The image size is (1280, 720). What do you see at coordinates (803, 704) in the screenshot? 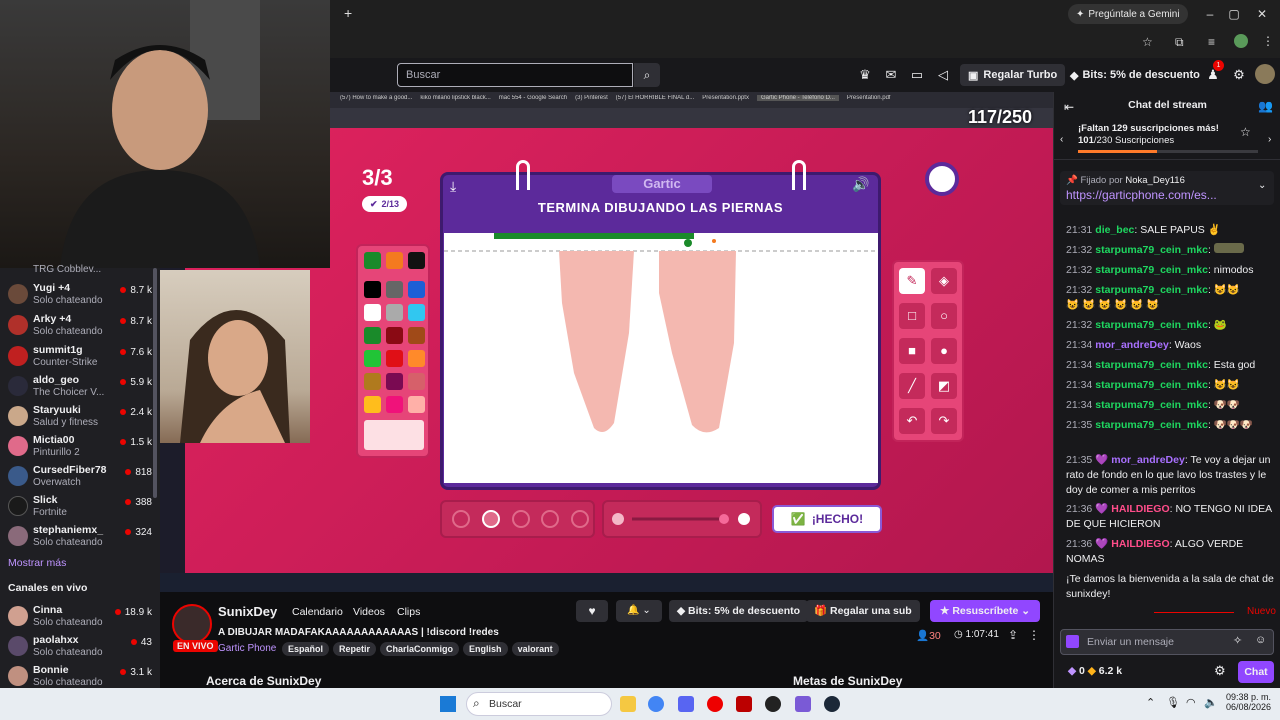
I see `app2-icon` at bounding box center [803, 704].